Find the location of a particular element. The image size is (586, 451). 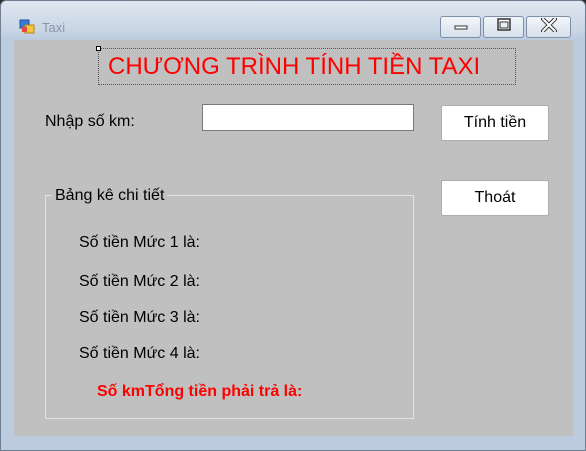

total-label: Số kmTổng tiền phải trả là: is located at coordinates (200, 391).